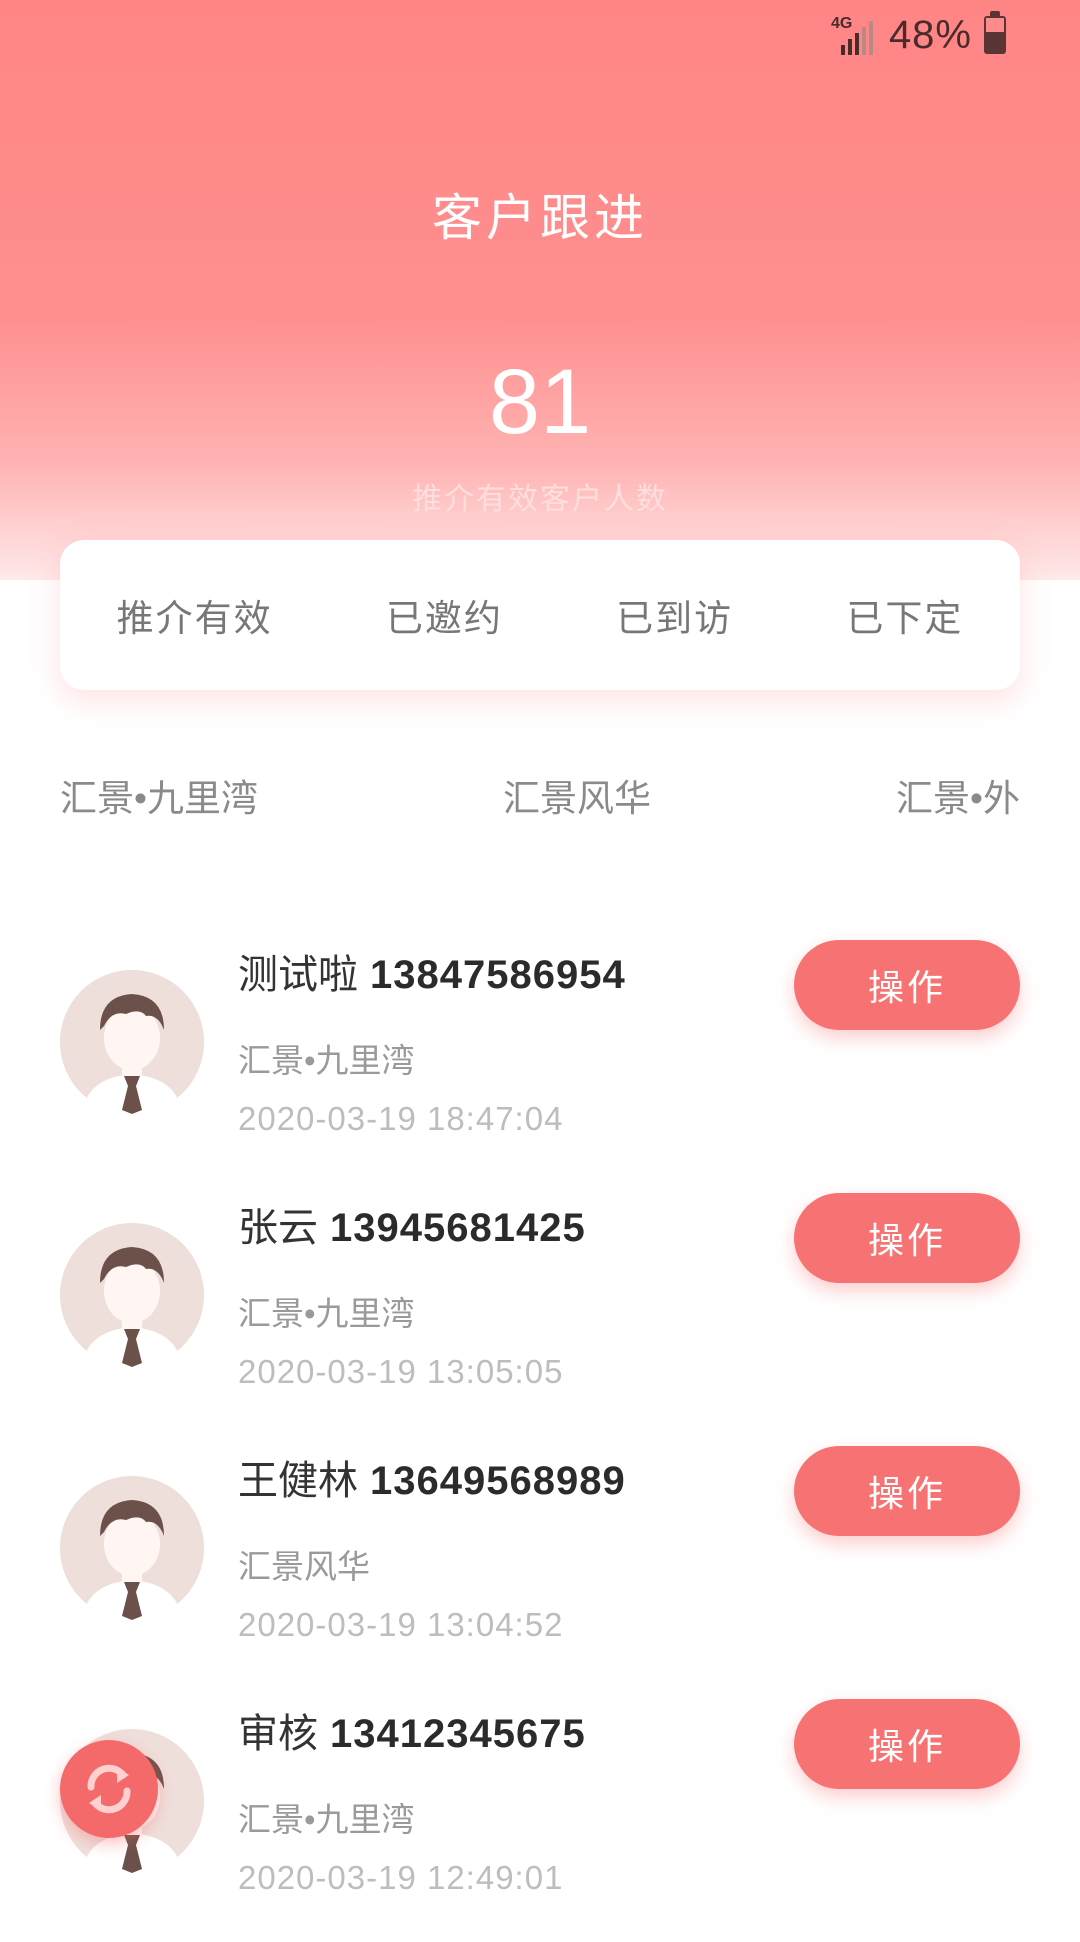 Image resolution: width=1080 pixels, height=1942 pixels. I want to click on customer-time: 2020-03-19 12:49:01, so click(401, 1877).